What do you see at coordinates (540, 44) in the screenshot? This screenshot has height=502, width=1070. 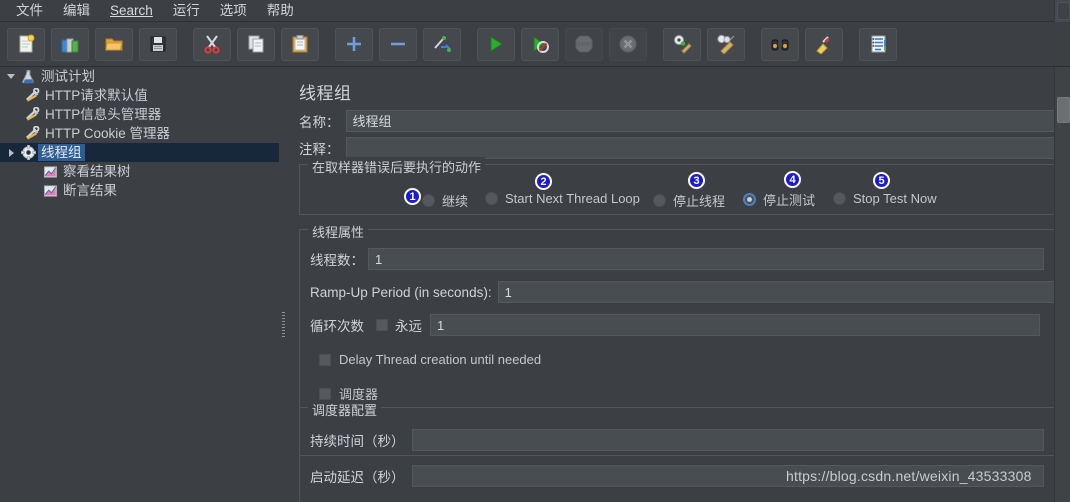 I see `toolbar-start-no-pauses` at bounding box center [540, 44].